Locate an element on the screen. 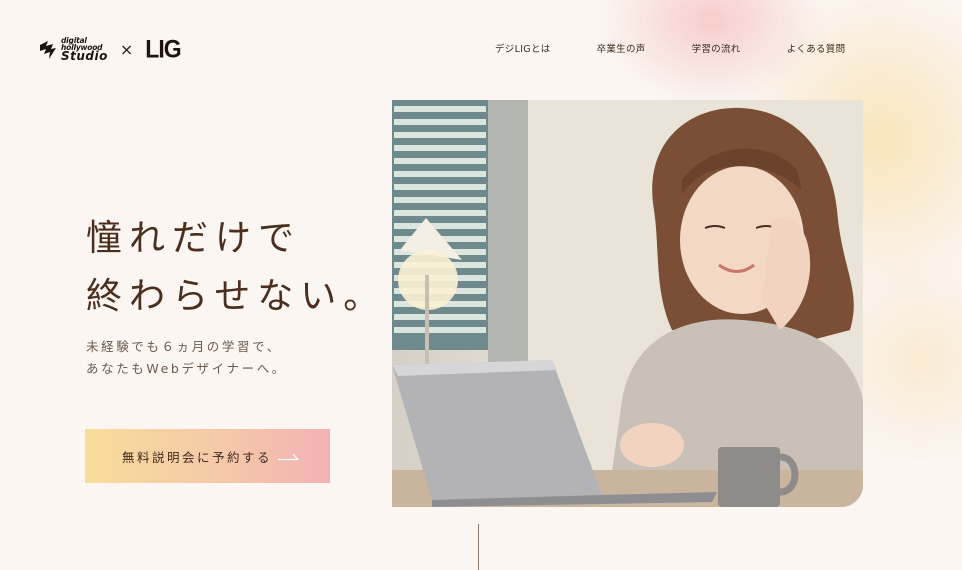  main-nav: デジLIGとは 卒業生の声 学習の流れ よくある質問 is located at coordinates (693, 48).